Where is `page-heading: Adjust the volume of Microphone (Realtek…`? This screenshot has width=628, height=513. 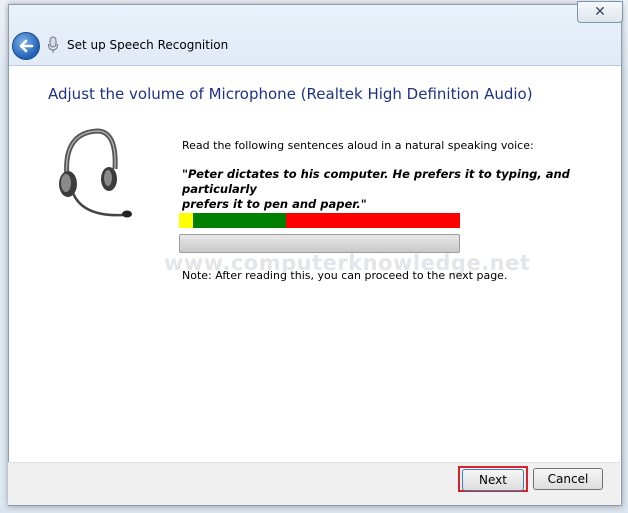
page-heading: Adjust the volume of Microphone (Realtek… is located at coordinates (290, 94).